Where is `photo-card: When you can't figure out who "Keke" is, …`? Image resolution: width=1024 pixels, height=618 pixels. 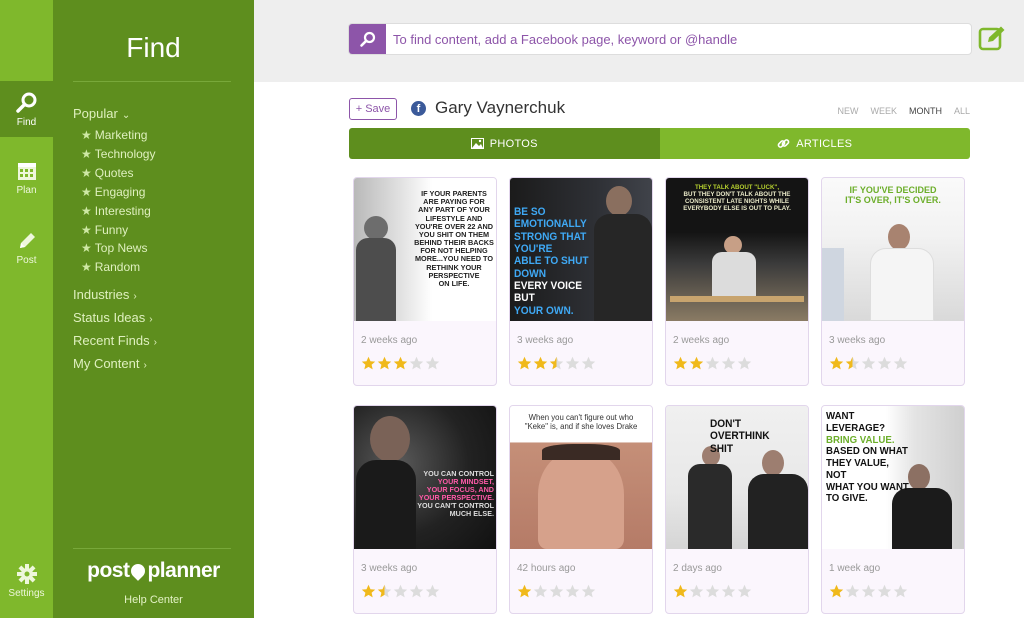
photo-card: When you can't figure out who "Keke" is, … is located at coordinates (581, 509).